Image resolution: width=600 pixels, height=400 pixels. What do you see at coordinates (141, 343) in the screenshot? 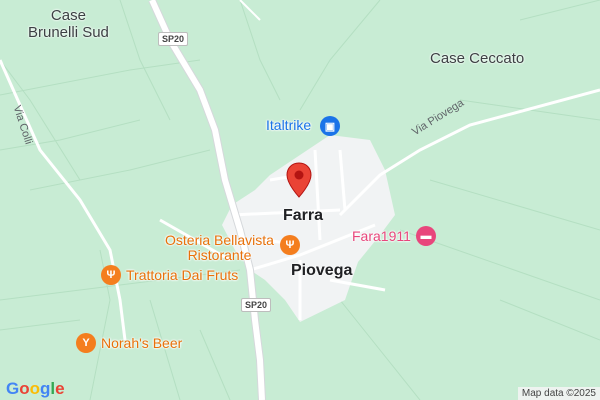
I see `poi-label-norahs-beer: Norah's Beer` at bounding box center [141, 343].